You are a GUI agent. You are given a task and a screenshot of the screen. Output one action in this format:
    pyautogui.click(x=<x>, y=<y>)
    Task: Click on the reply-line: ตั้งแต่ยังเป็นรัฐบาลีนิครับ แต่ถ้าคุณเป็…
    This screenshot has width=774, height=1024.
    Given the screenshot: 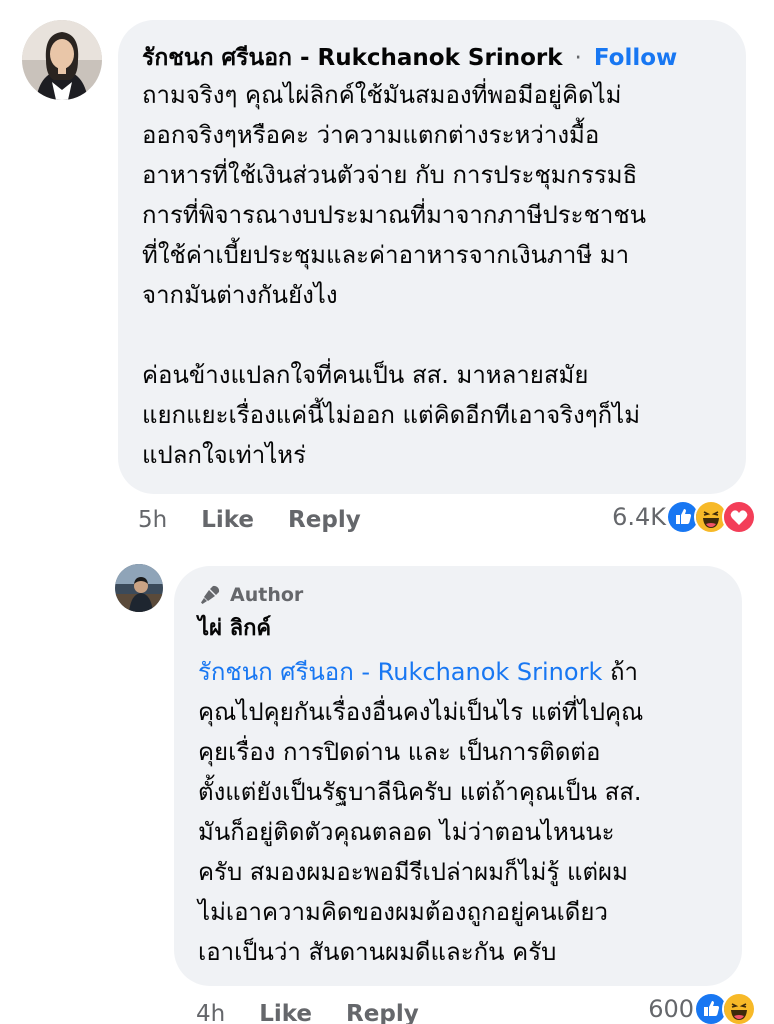 What is the action you would take?
    pyautogui.click(x=420, y=792)
    